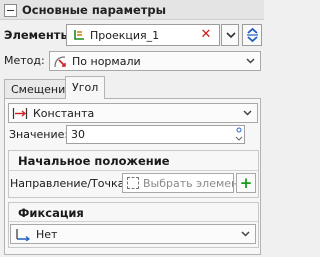  What do you see at coordinates (79, 35) in the screenshot?
I see `projection-icon` at bounding box center [79, 35].